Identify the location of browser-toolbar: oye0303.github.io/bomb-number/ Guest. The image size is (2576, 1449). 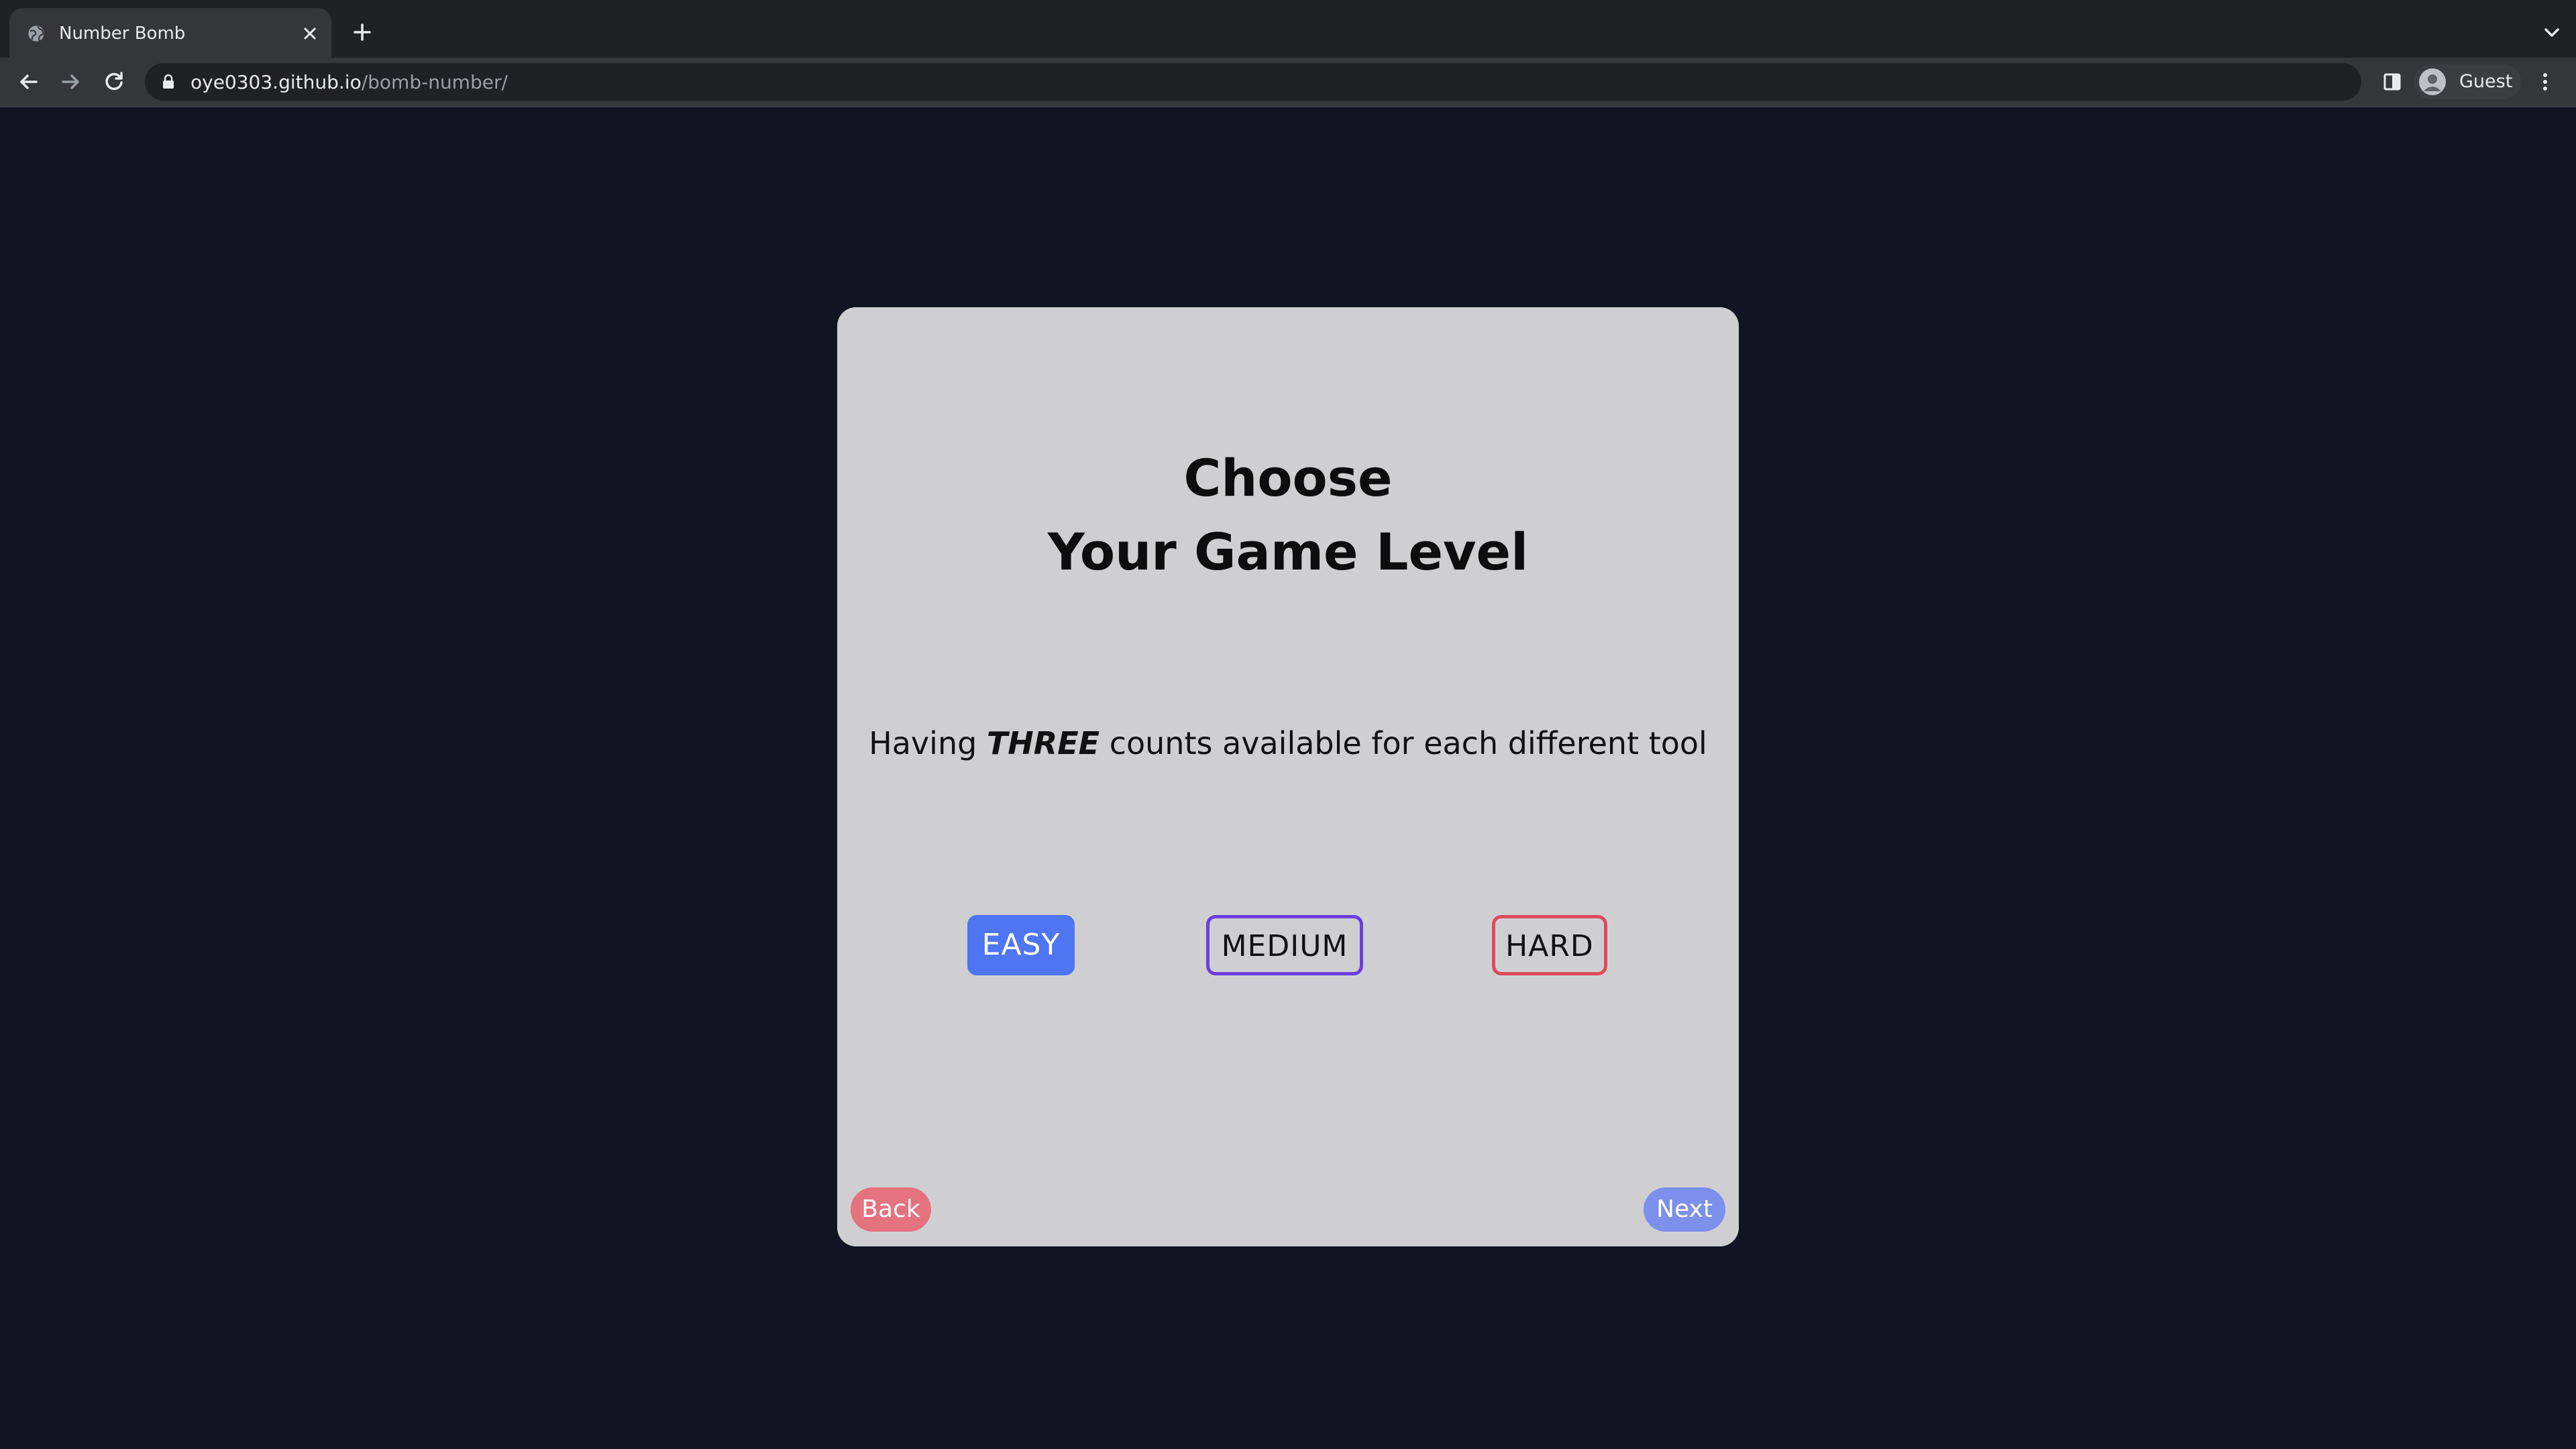
(1288, 82).